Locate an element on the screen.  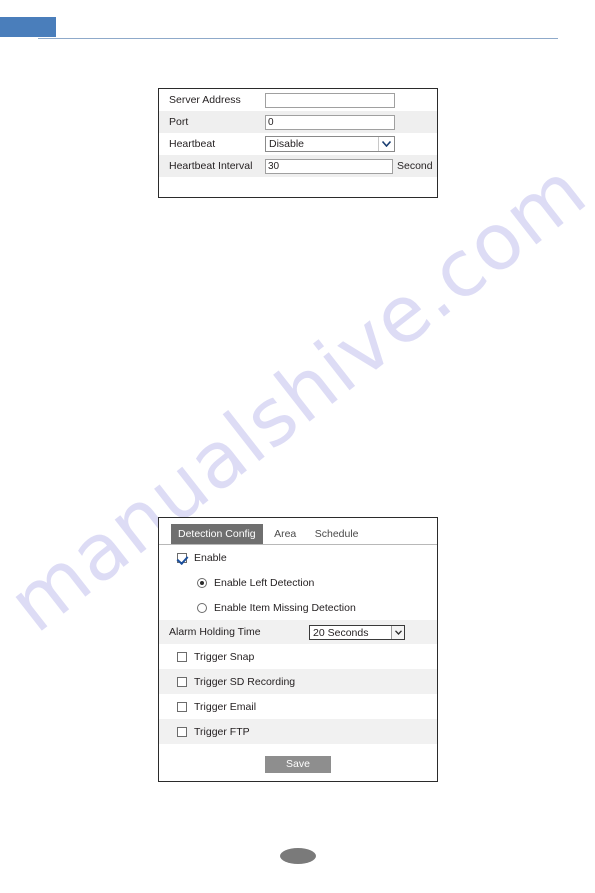
form-row-heartbeat-interval: Heartbeat Interval Second is located at coordinates (298, 166).